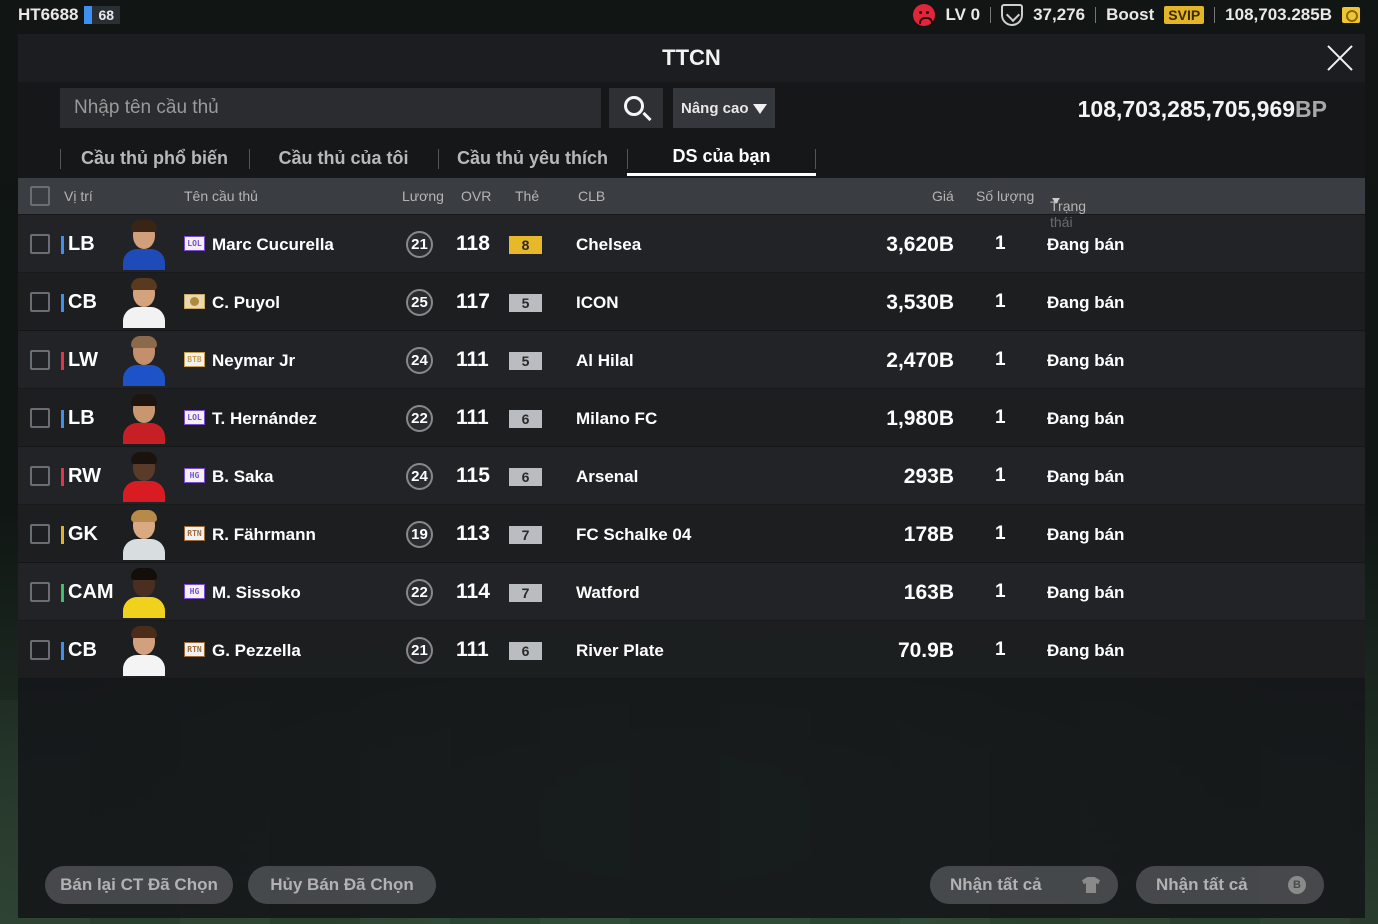 The image size is (1378, 924). I want to click on card-grade-badge: 8, so click(525, 245).